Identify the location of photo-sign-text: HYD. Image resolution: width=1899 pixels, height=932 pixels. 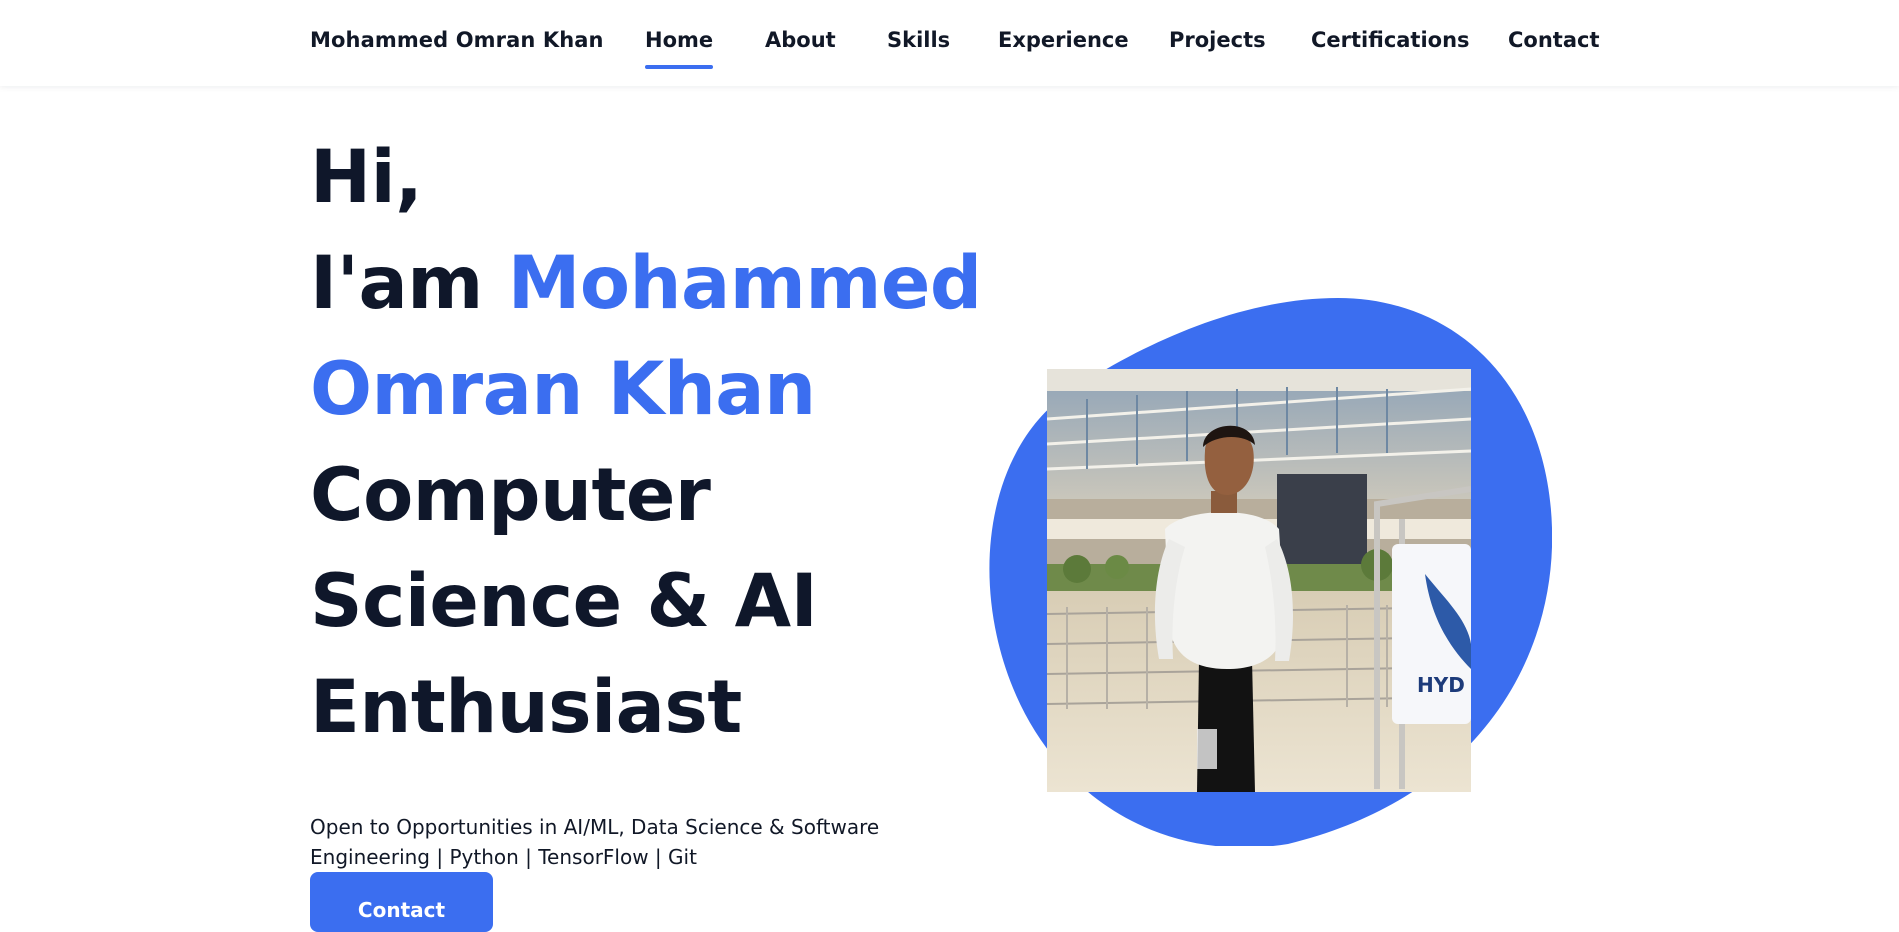
(1441, 685).